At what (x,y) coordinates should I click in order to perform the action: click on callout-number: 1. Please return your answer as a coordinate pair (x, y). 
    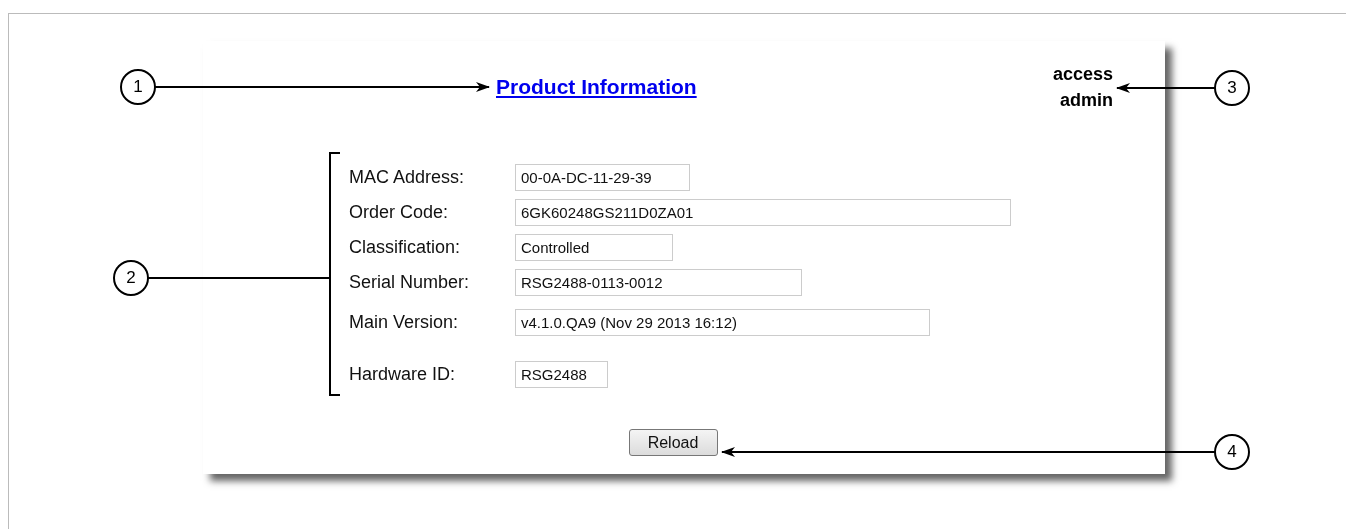
    Looking at the image, I should click on (138, 87).